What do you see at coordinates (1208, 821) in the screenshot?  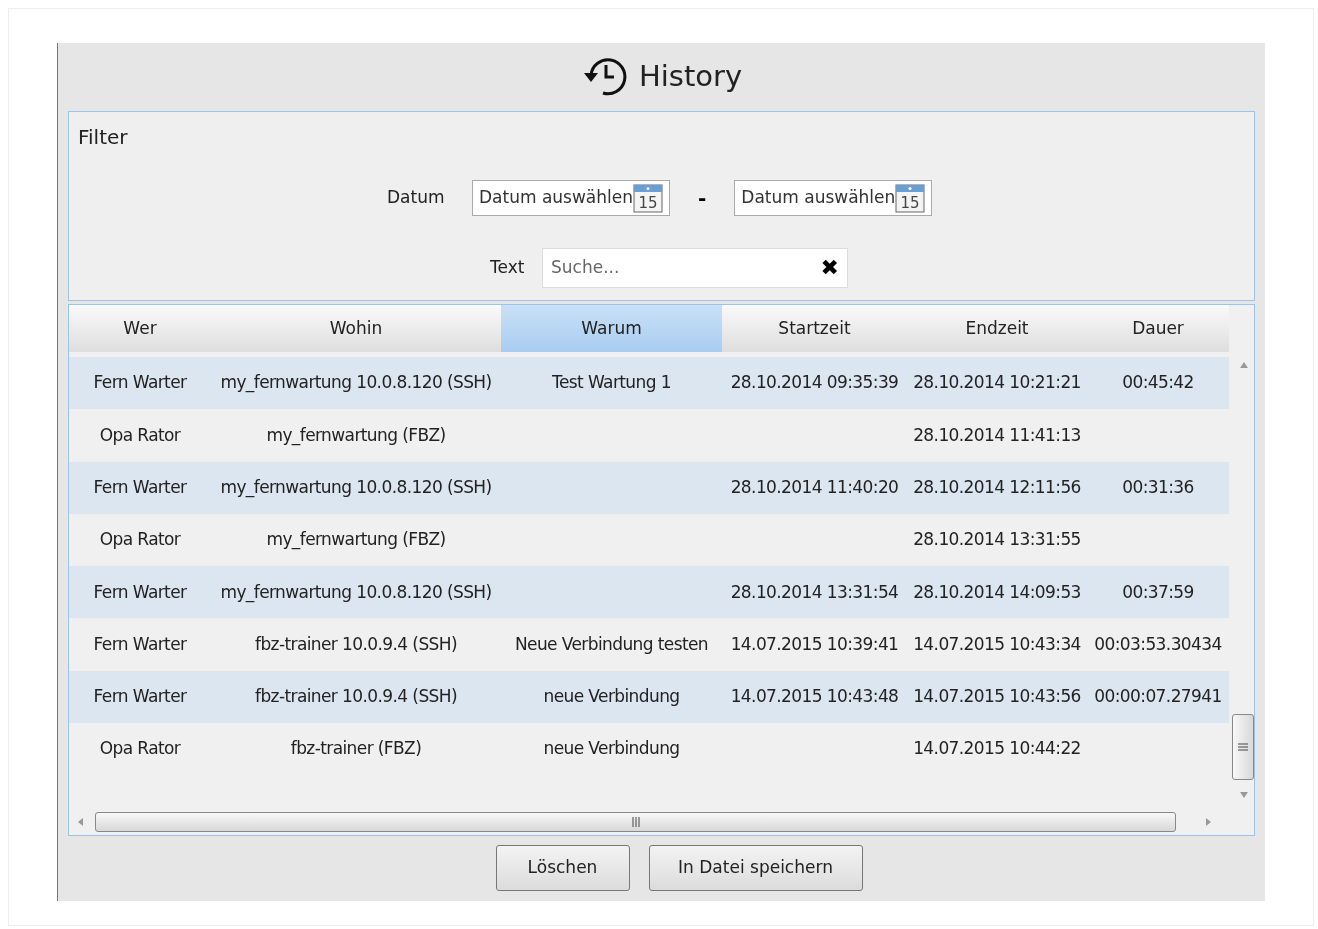 I see `scroll-right-icon` at bounding box center [1208, 821].